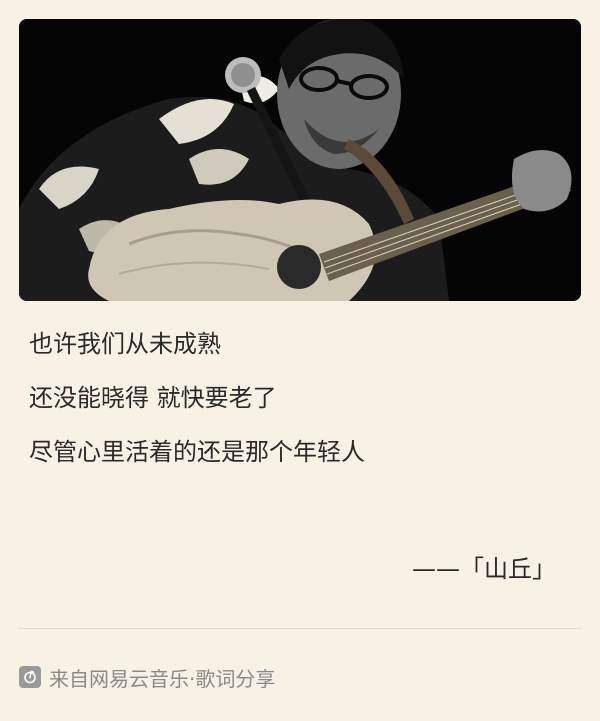 The image size is (600, 721). What do you see at coordinates (153, 398) in the screenshot?
I see `lyric-line-2: 还没能晓得 就快要老了` at bounding box center [153, 398].